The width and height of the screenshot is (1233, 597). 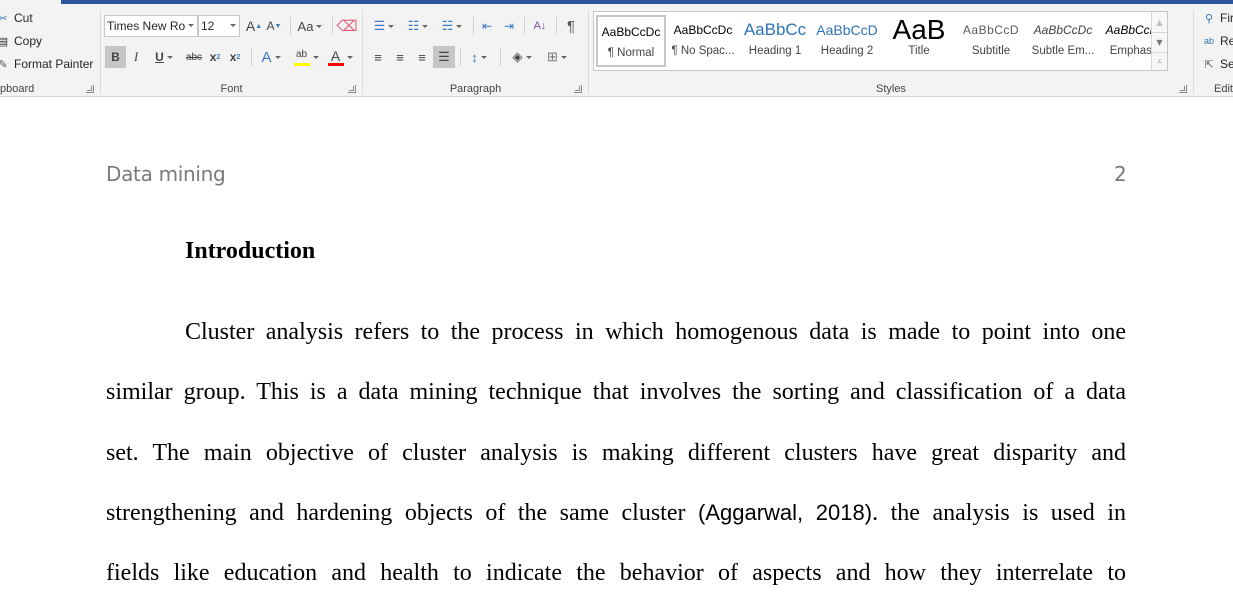 I want to click on underline-button: U, so click(x=164, y=57).